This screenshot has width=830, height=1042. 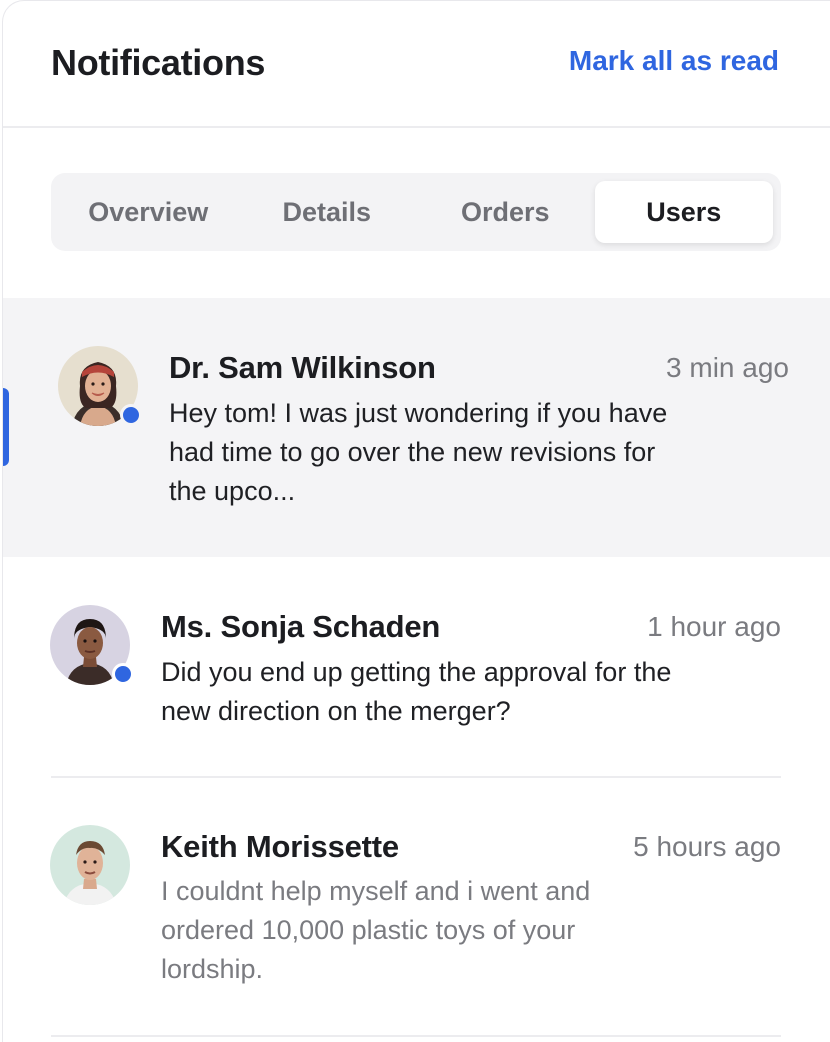 What do you see at coordinates (327, 212) in the screenshot?
I see `tab-details: Details` at bounding box center [327, 212].